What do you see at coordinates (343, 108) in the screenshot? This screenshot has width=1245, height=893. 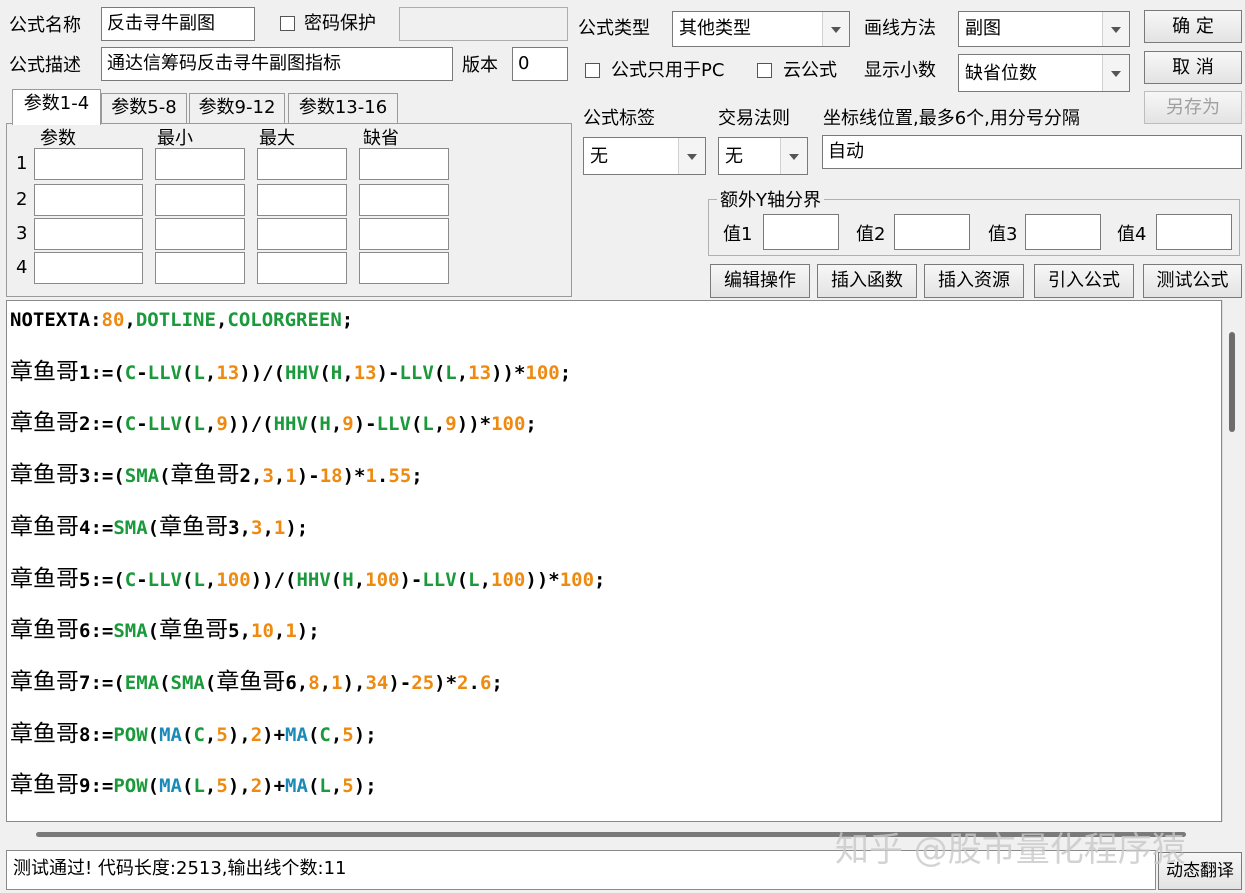 I see `tab-params-13-16: 参数13-16` at bounding box center [343, 108].